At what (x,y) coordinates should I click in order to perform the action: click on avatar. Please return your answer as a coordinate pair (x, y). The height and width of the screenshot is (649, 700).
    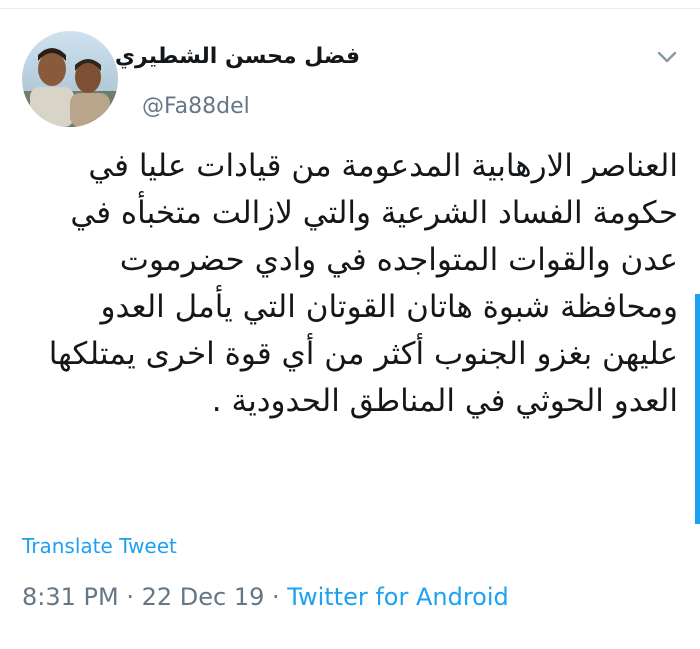
    Looking at the image, I should click on (70, 79).